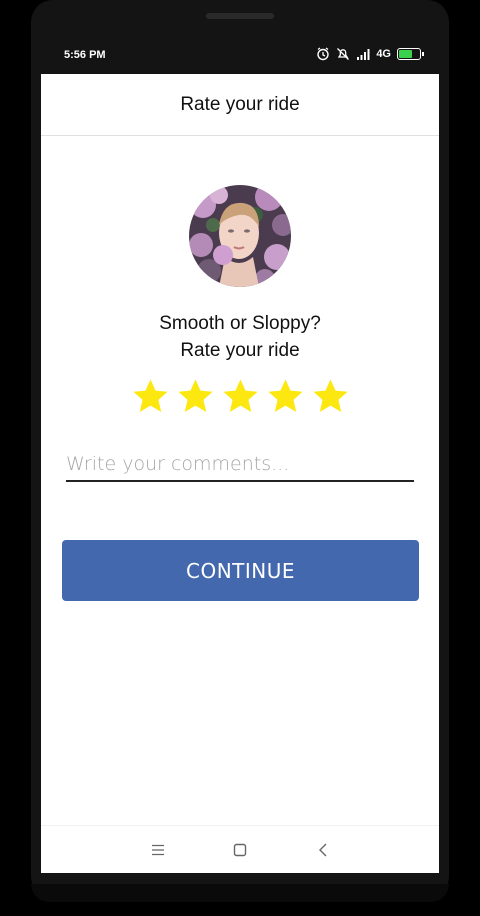  Describe the element at coordinates (343, 54) in the screenshot. I see `mute-icon` at that location.